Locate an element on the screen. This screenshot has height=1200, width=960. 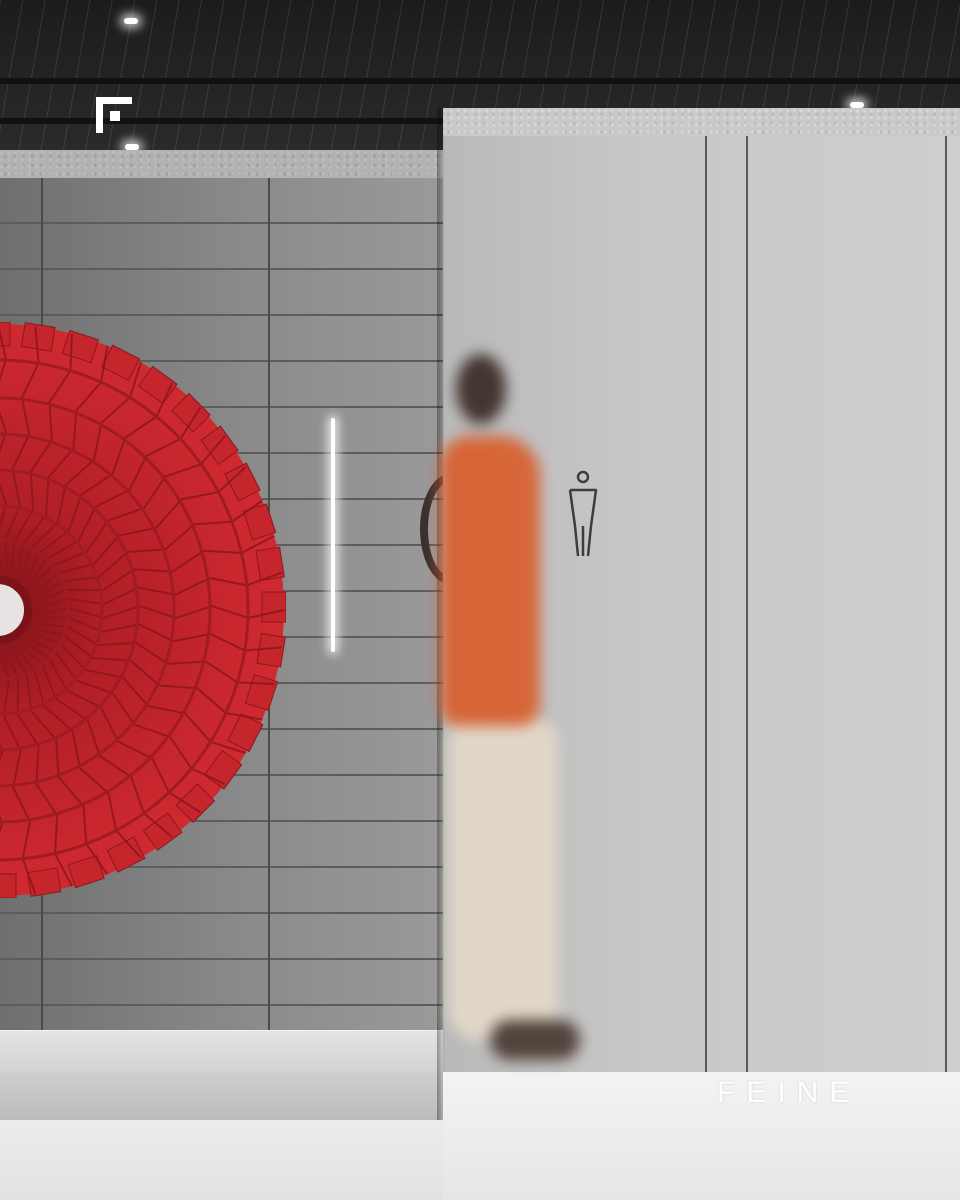
person-torso is located at coordinates (490, 581).